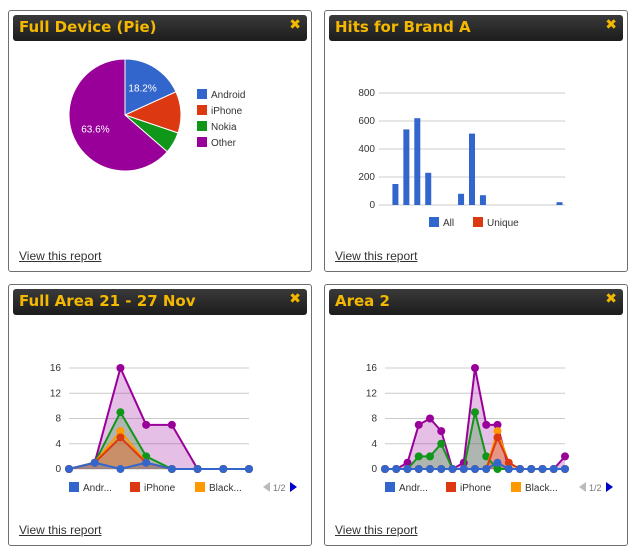  What do you see at coordinates (228, 95) in the screenshot?
I see `legend-label: Android` at bounding box center [228, 95].